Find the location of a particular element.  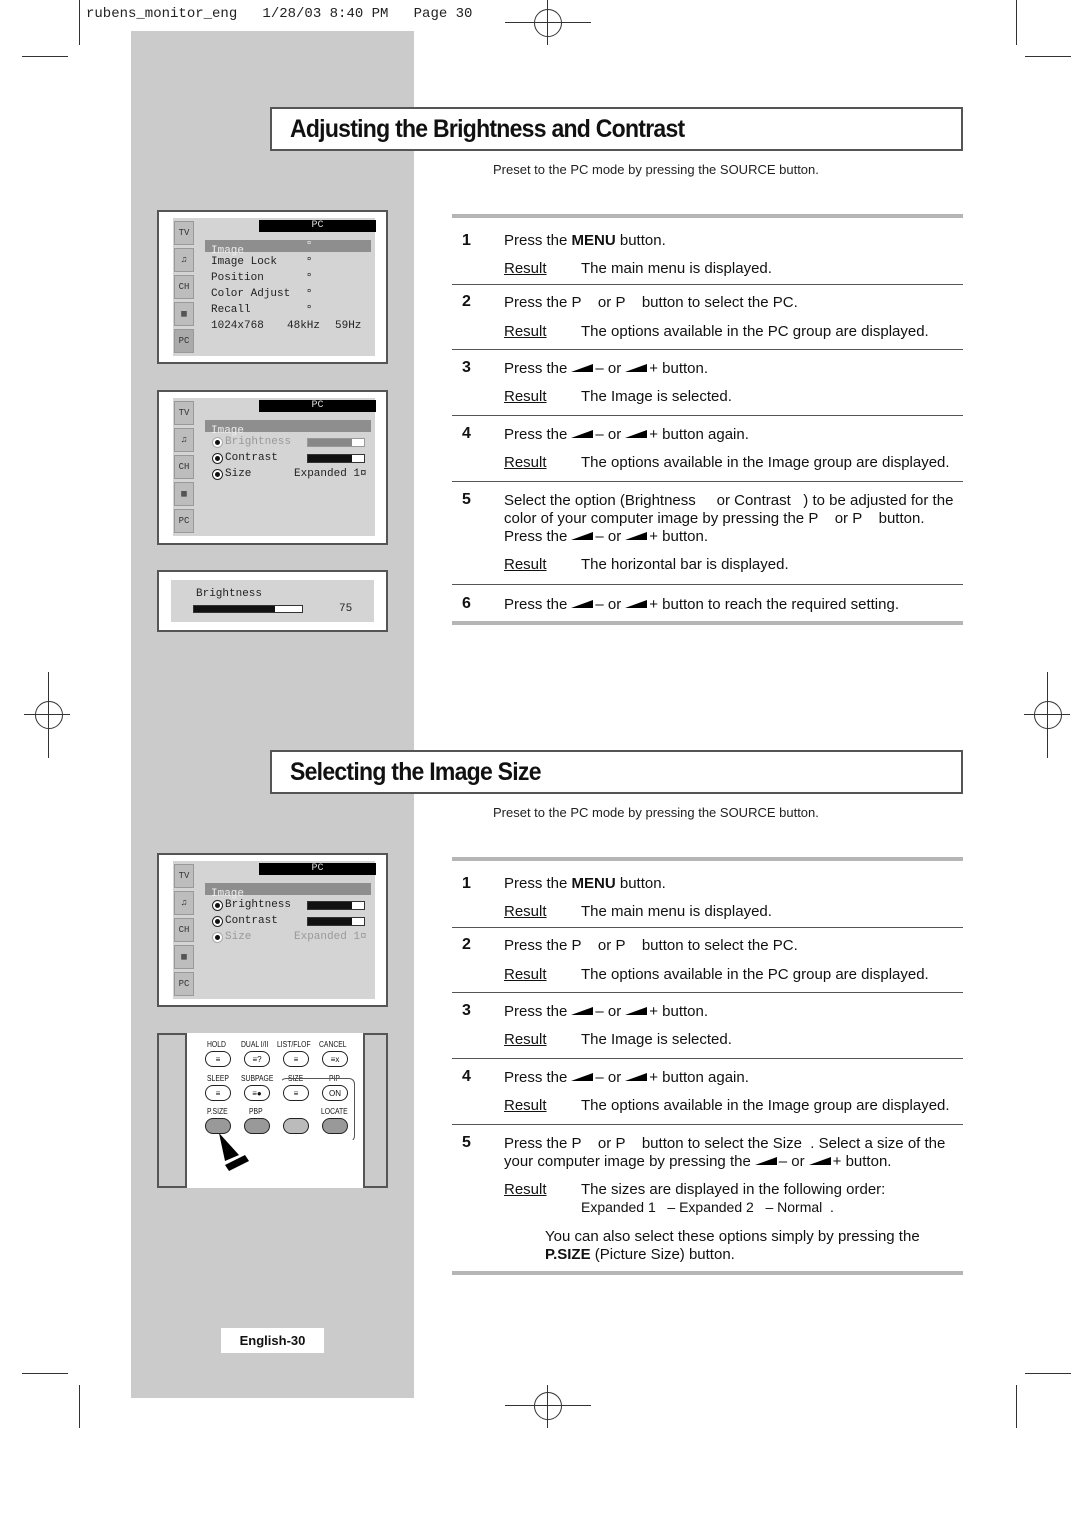

osd-group-title: Image is located at coordinates (288, 428).